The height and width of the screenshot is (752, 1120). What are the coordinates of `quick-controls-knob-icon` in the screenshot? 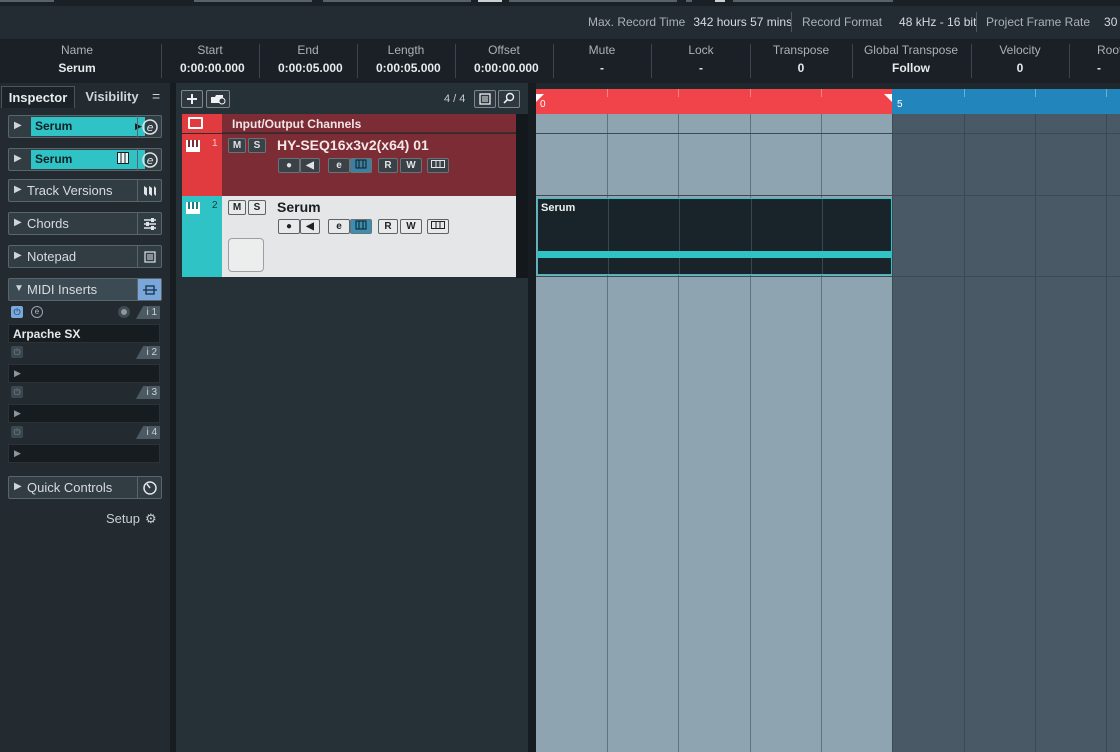 It's located at (149, 487).